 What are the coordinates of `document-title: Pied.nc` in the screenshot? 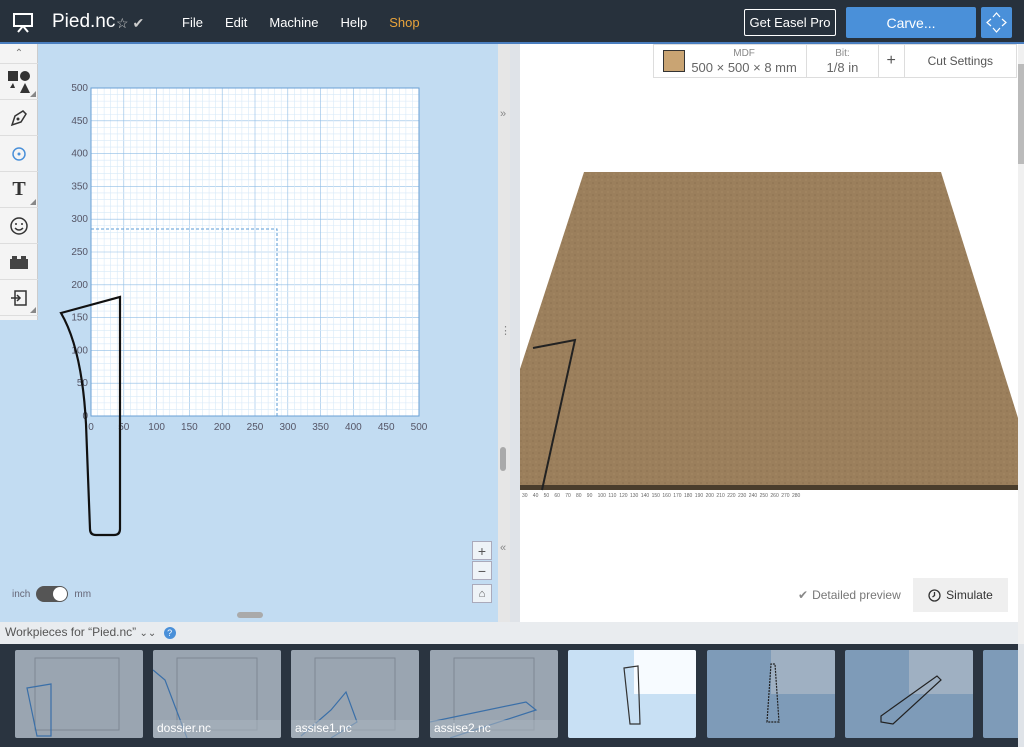 It's located at (83, 22).